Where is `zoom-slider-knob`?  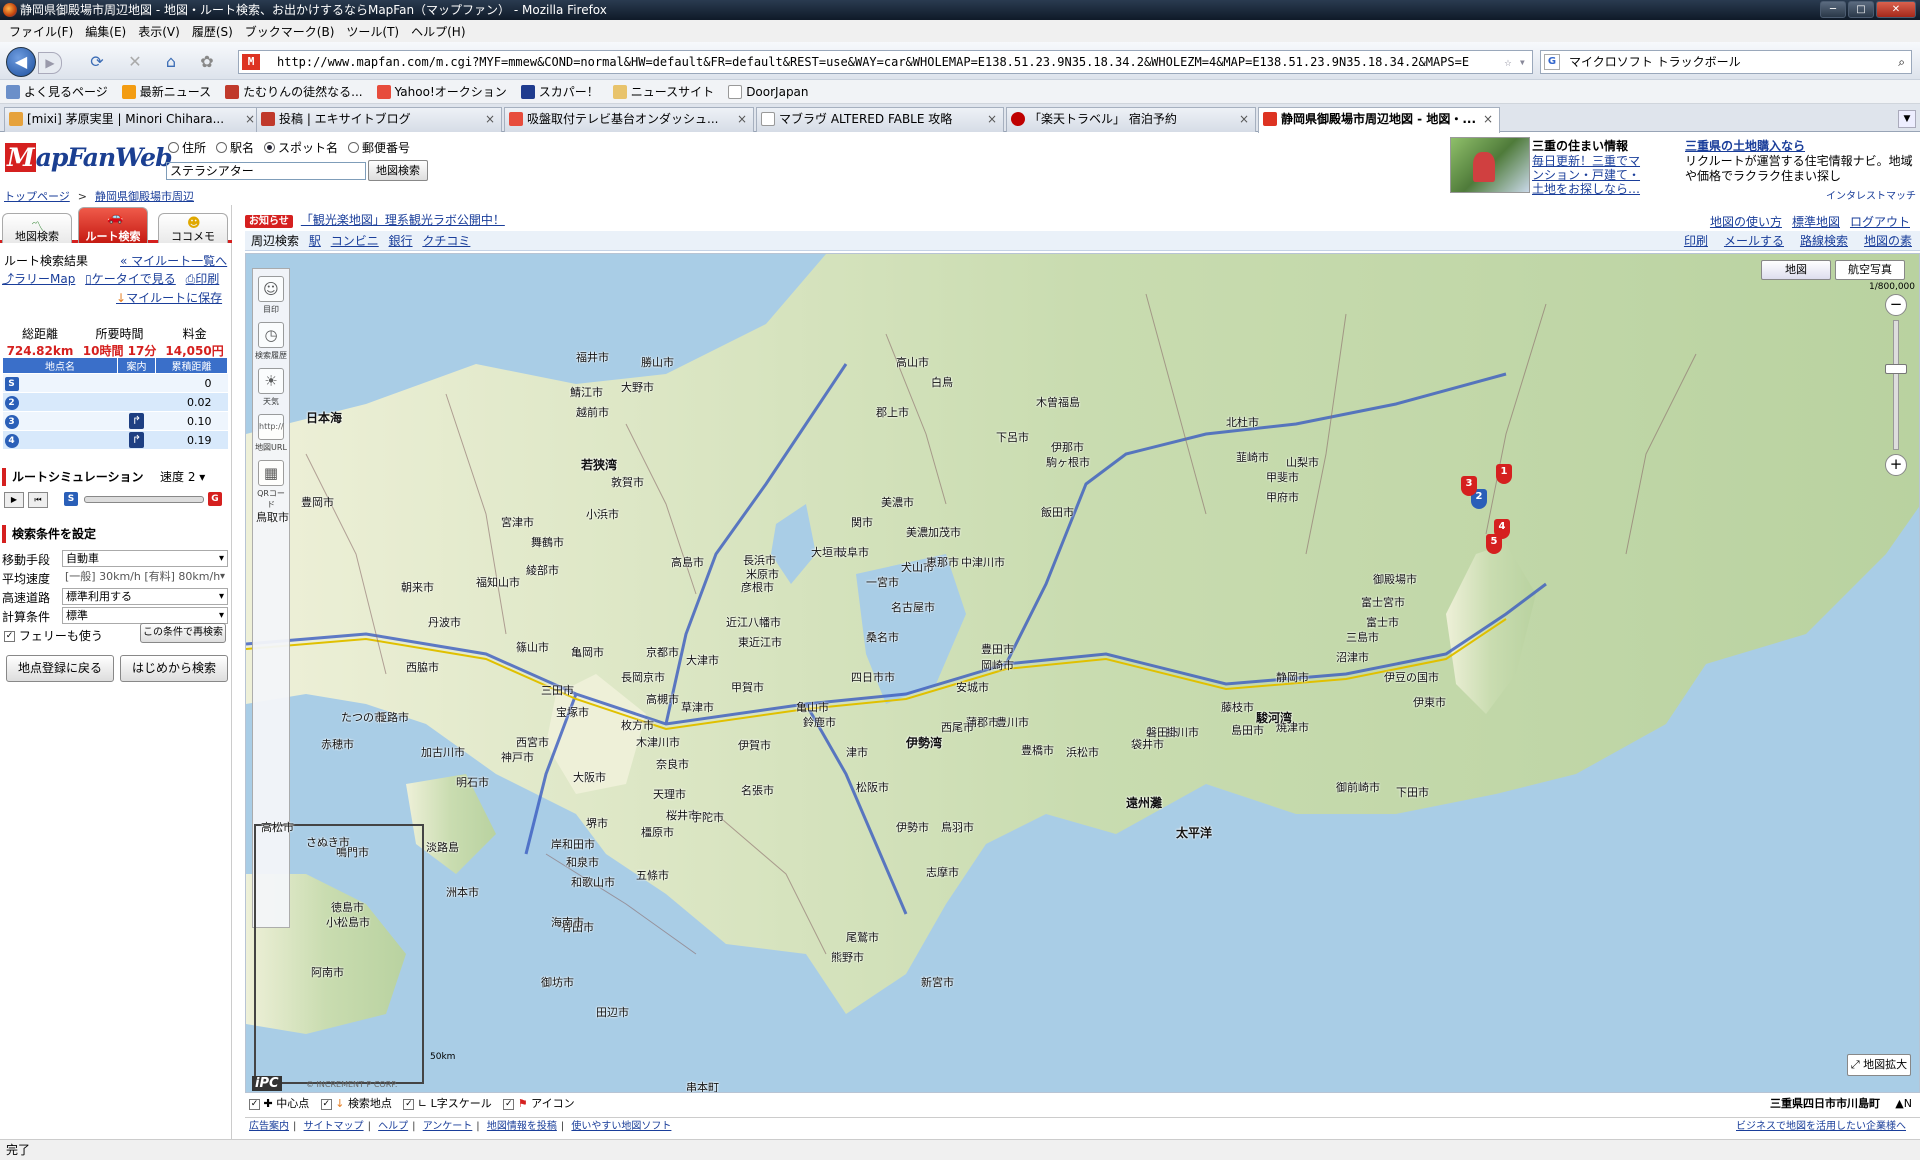
zoom-slider-knob is located at coordinates (1896, 369).